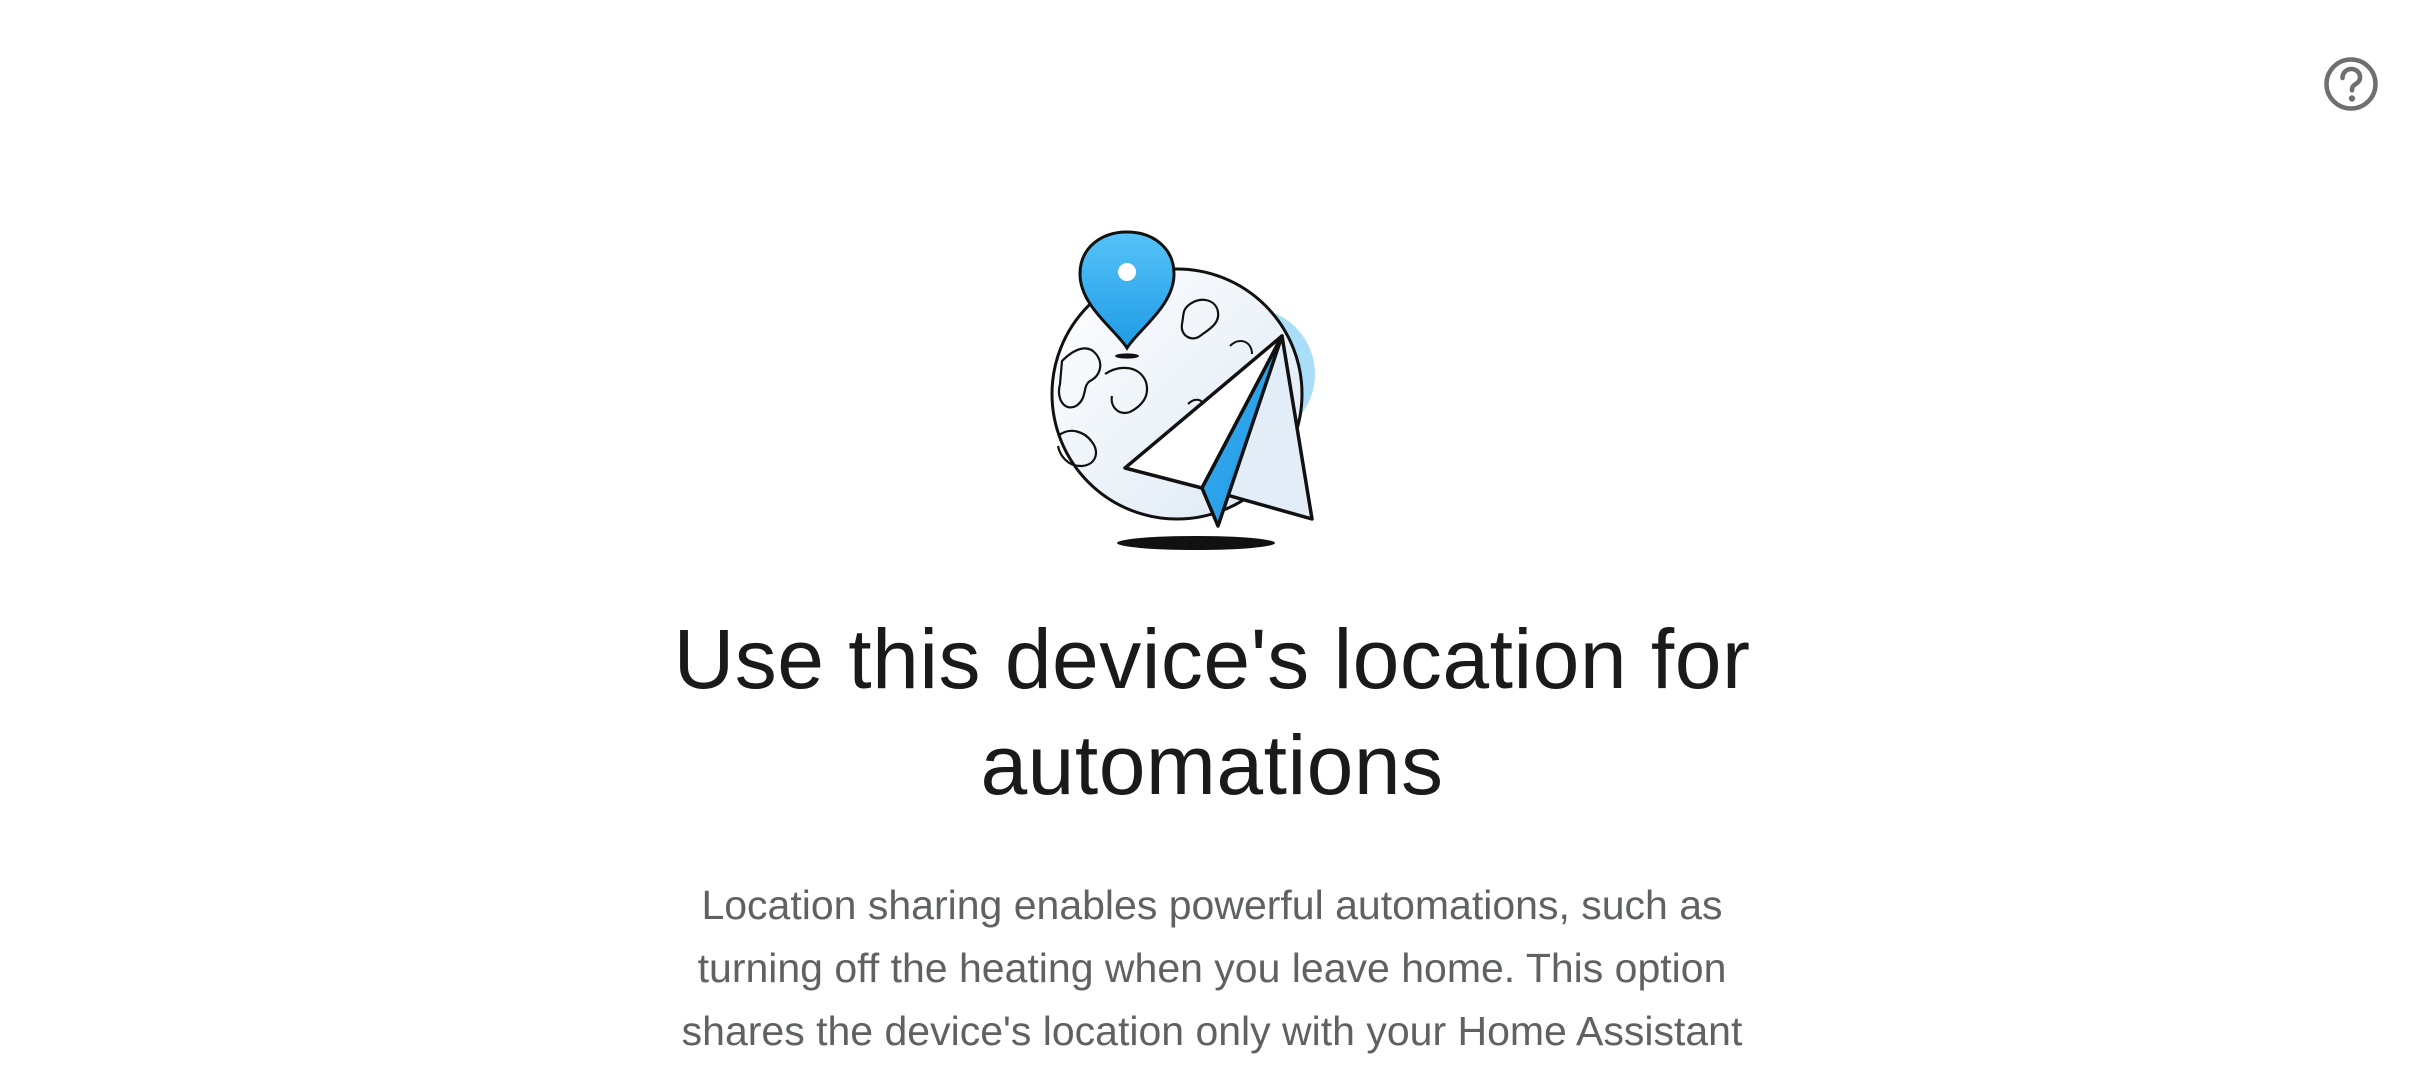 The width and height of the screenshot is (2424, 1080). I want to click on help-button, so click(2351, 84).